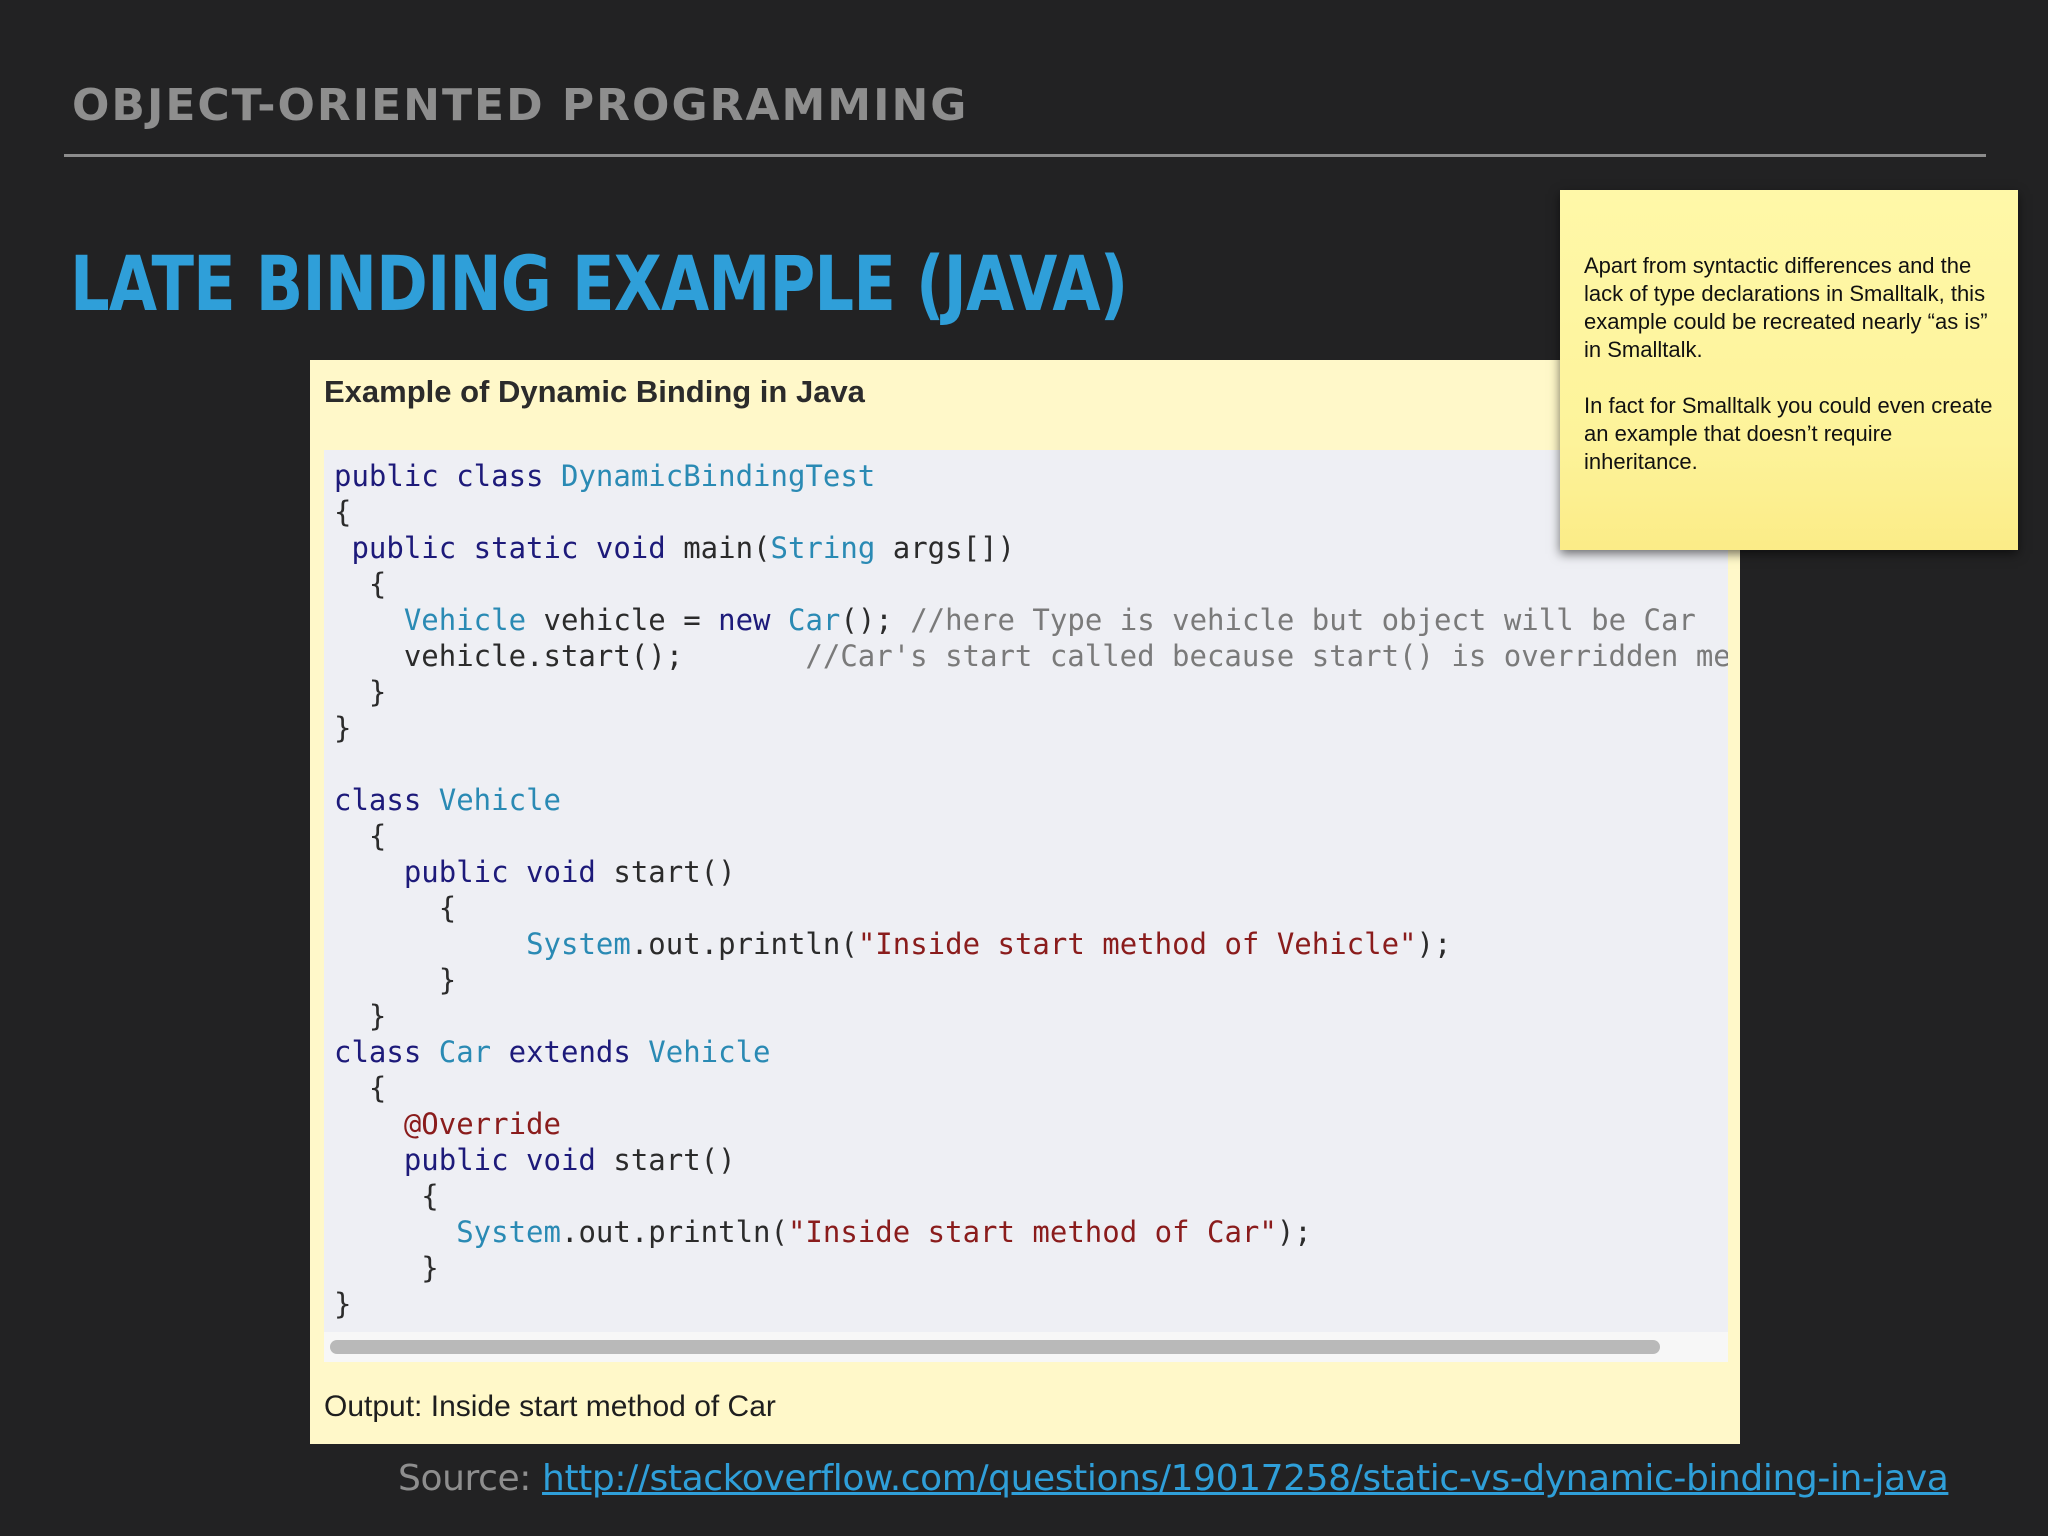  What do you see at coordinates (1031, 548) in the screenshot?
I see `code-line: public static void main(String args[])` at bounding box center [1031, 548].